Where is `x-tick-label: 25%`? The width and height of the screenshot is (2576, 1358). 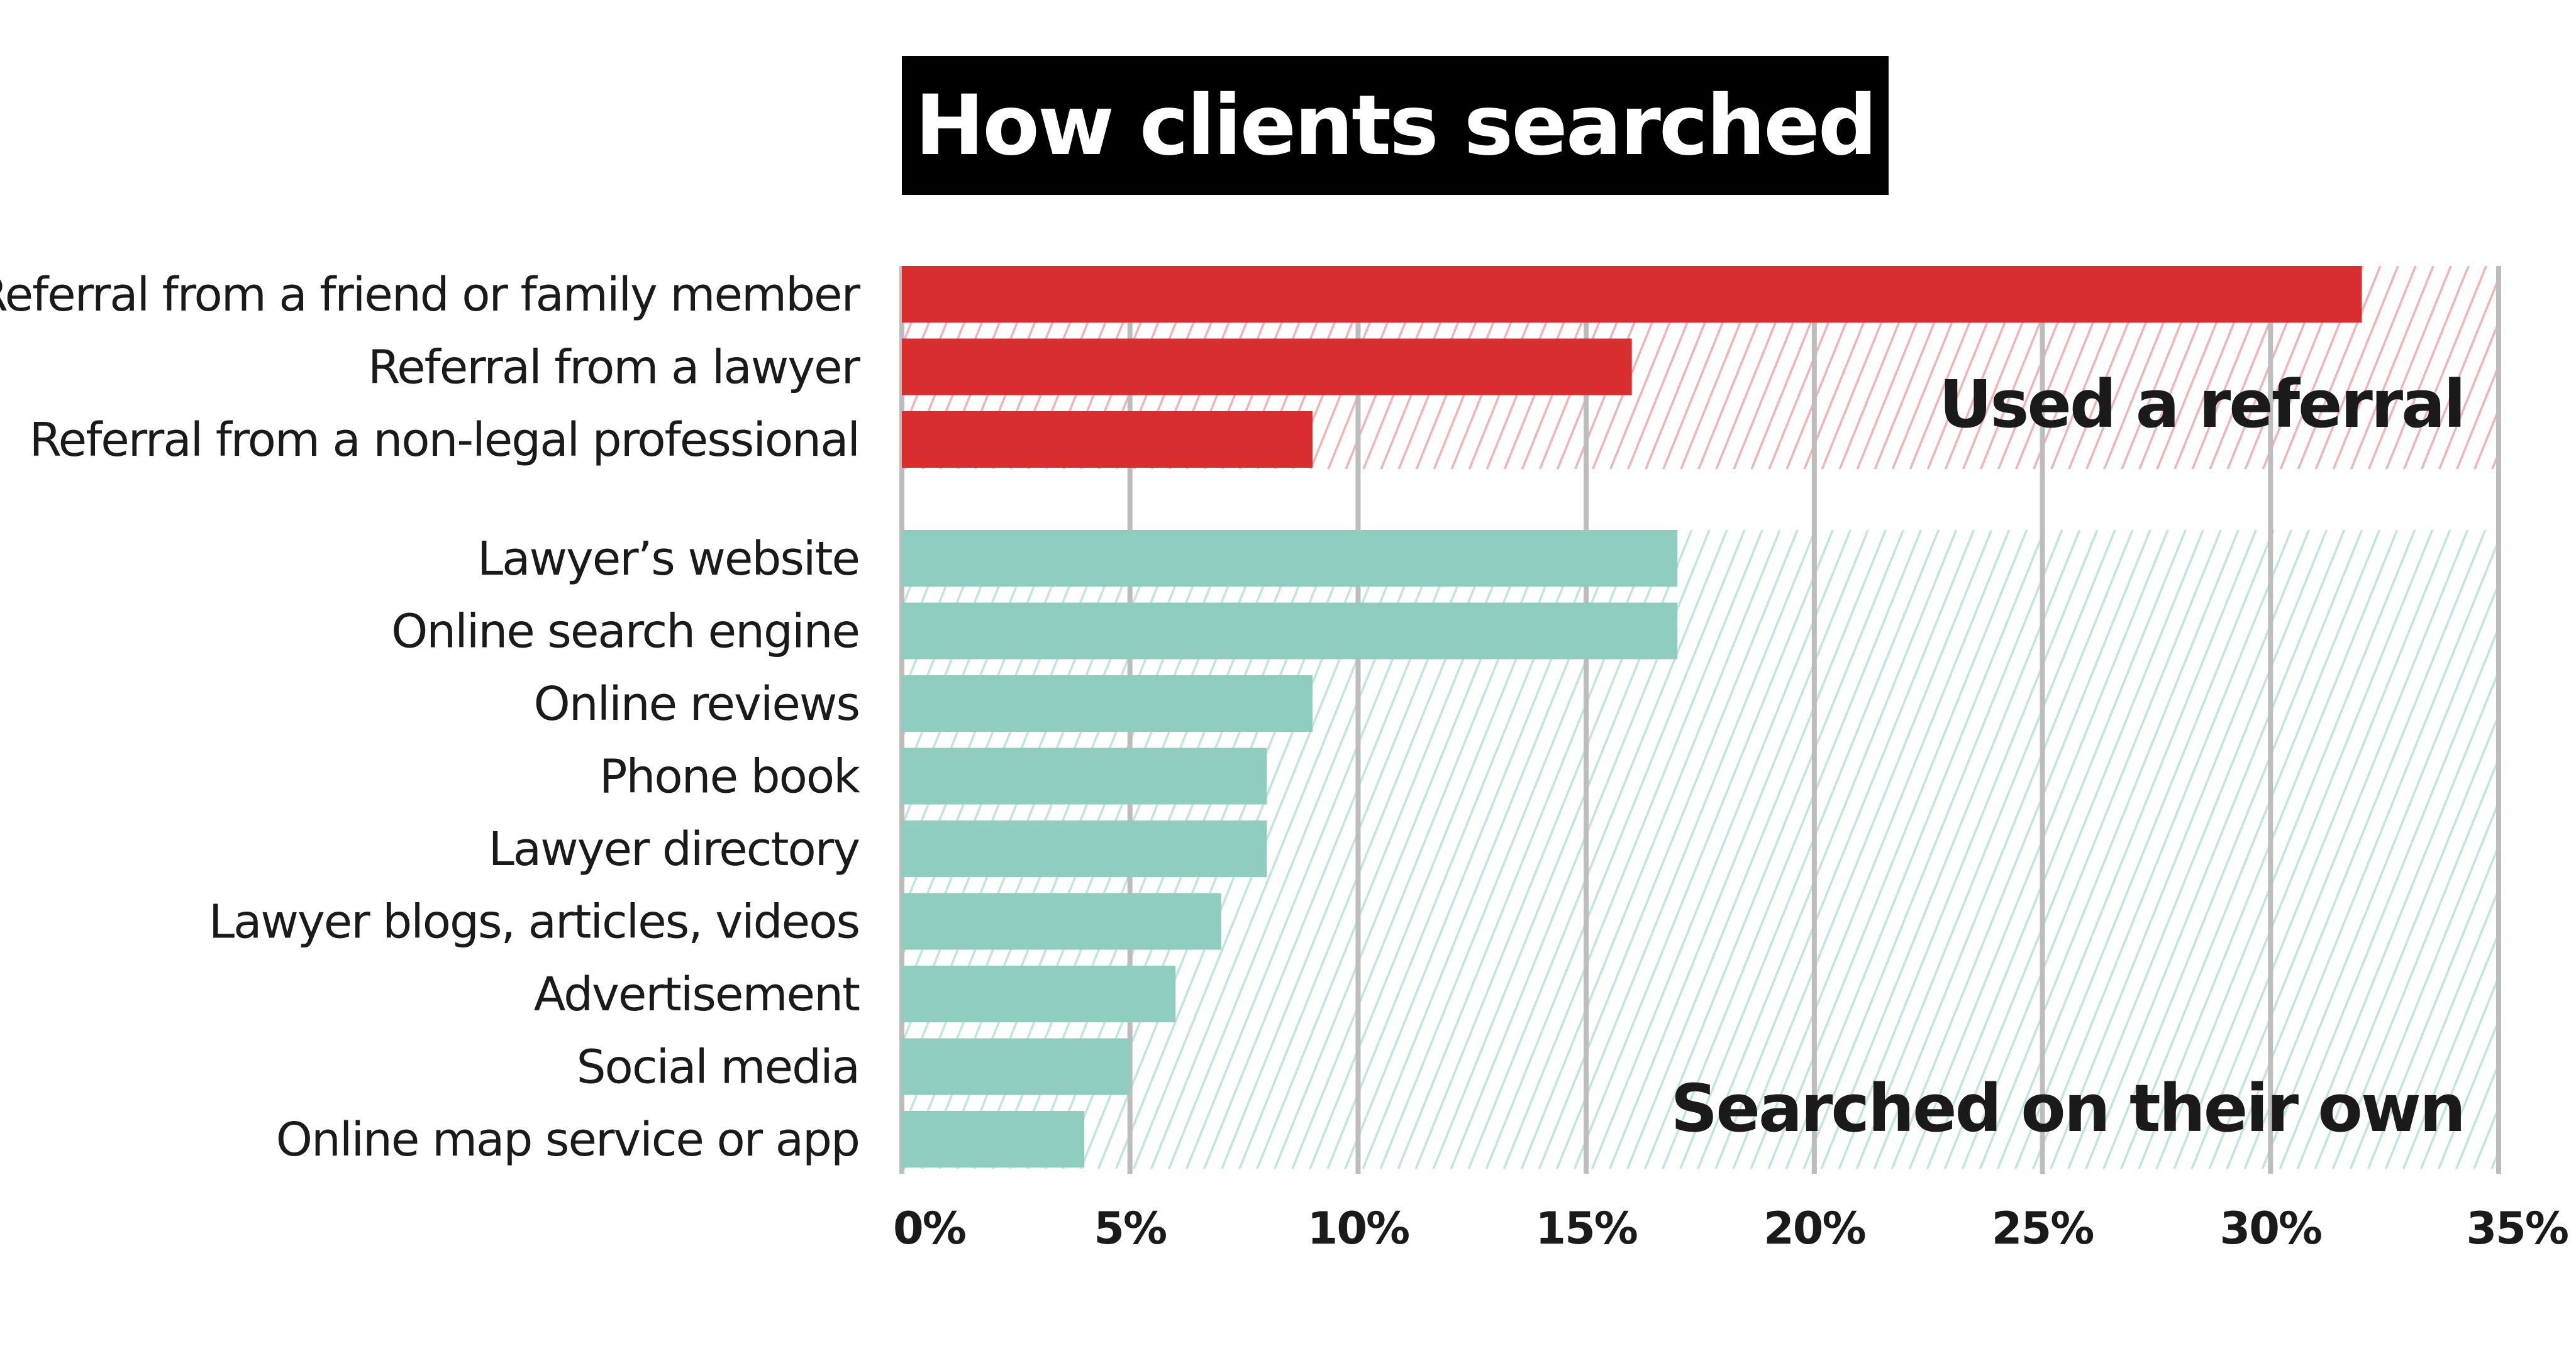 x-tick-label: 25% is located at coordinates (2043, 1228).